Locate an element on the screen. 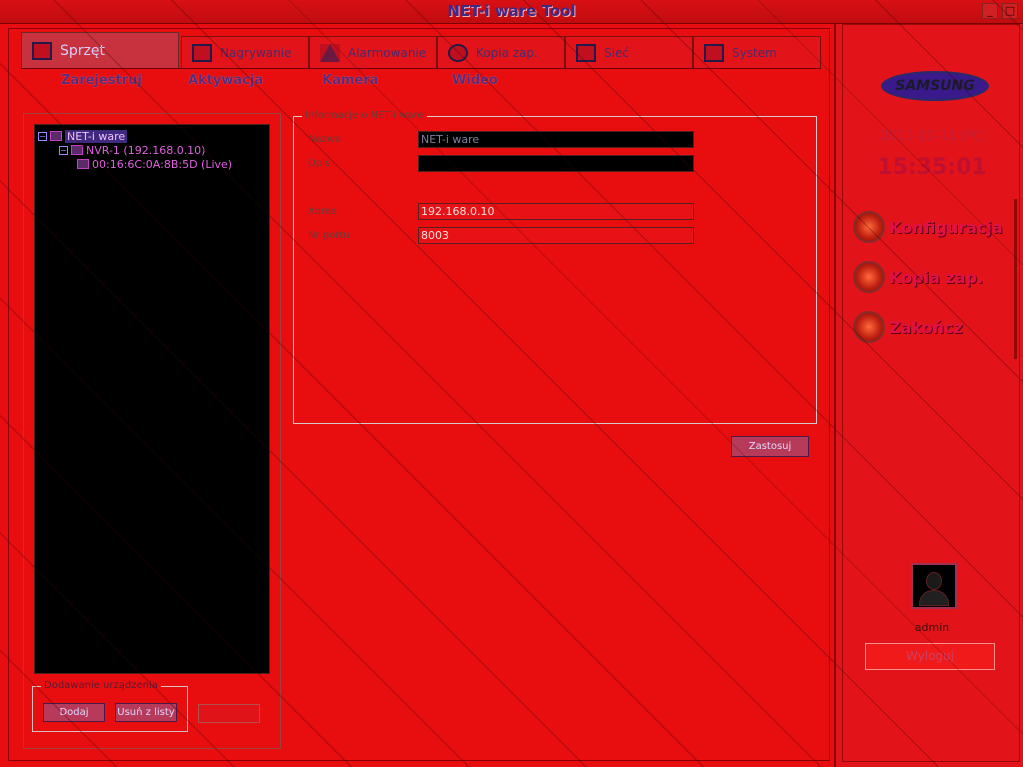 The width and height of the screenshot is (1023, 767). subtab-bar: Zarejestruj Aktywacja Kamera Wideo is located at coordinates (421, 84).